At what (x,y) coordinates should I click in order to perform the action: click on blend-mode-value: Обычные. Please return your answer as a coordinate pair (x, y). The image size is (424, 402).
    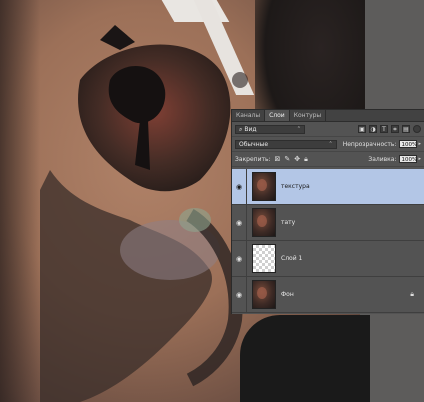
    Looking at the image, I should click on (254, 144).